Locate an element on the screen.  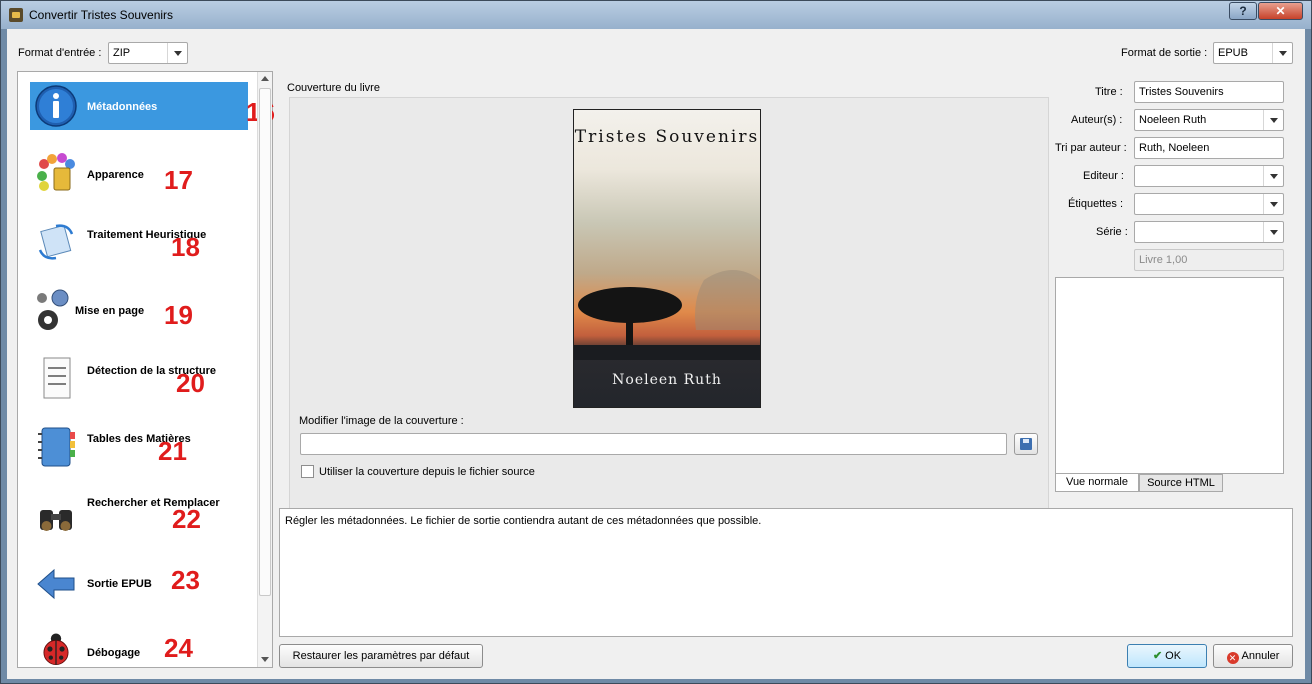
publisher-select is located at coordinates (1209, 176).